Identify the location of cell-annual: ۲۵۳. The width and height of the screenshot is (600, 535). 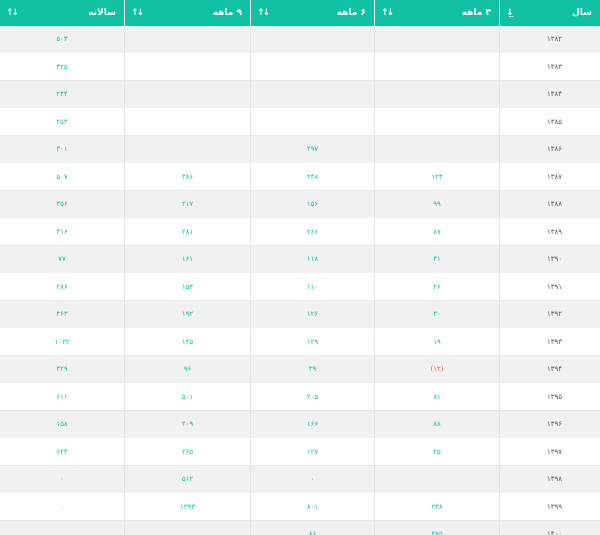
(62, 122).